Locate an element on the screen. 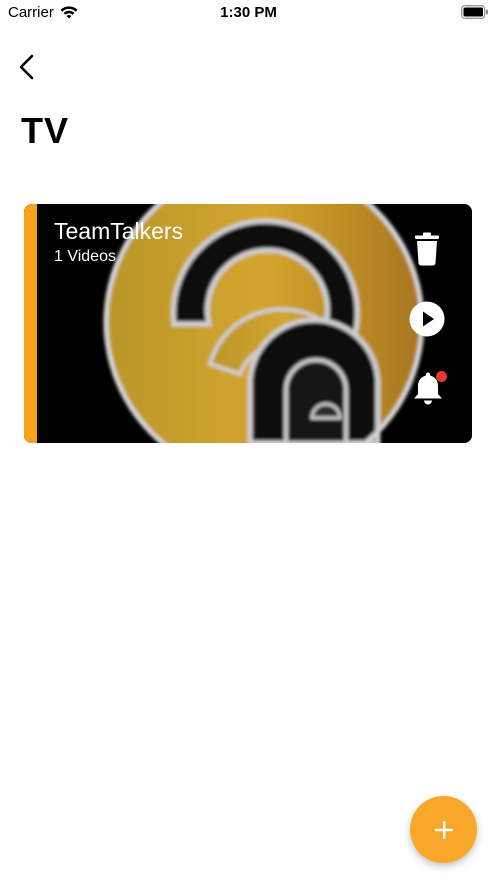  status-time: 1:30 PM is located at coordinates (248, 12).